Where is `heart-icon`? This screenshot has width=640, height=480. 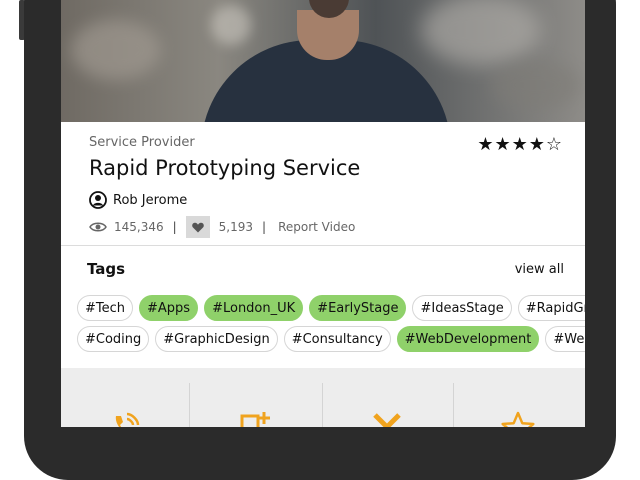 heart-icon is located at coordinates (197, 227).